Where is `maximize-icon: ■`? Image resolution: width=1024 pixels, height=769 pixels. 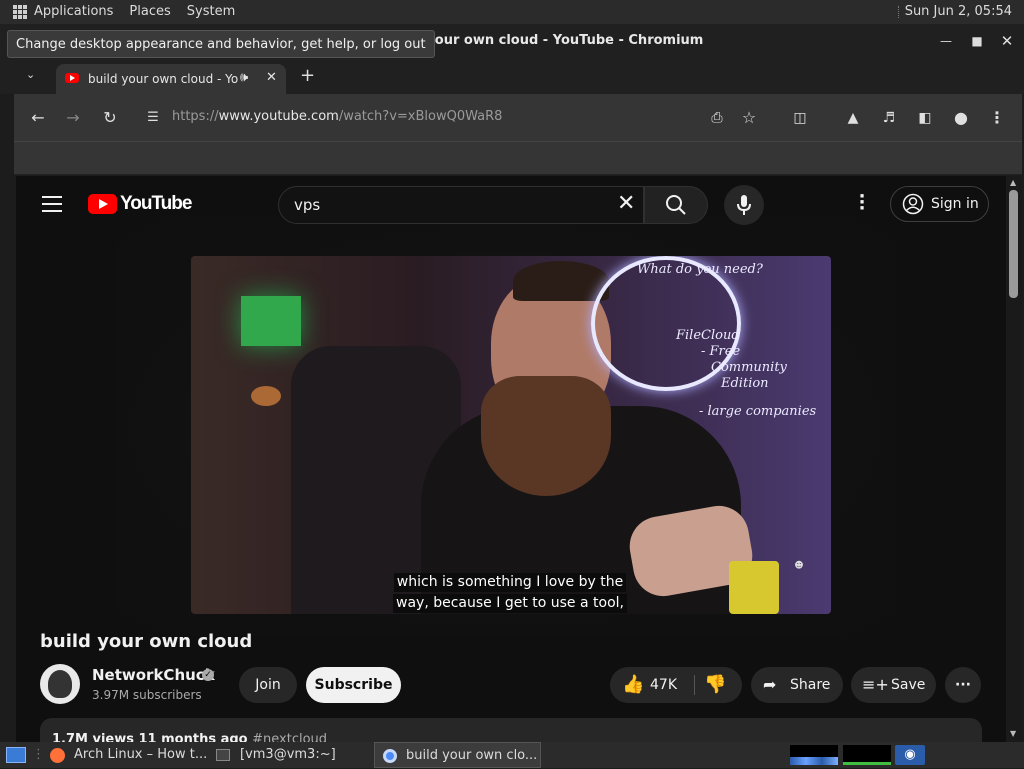
maximize-icon: ■ is located at coordinates (977, 41).